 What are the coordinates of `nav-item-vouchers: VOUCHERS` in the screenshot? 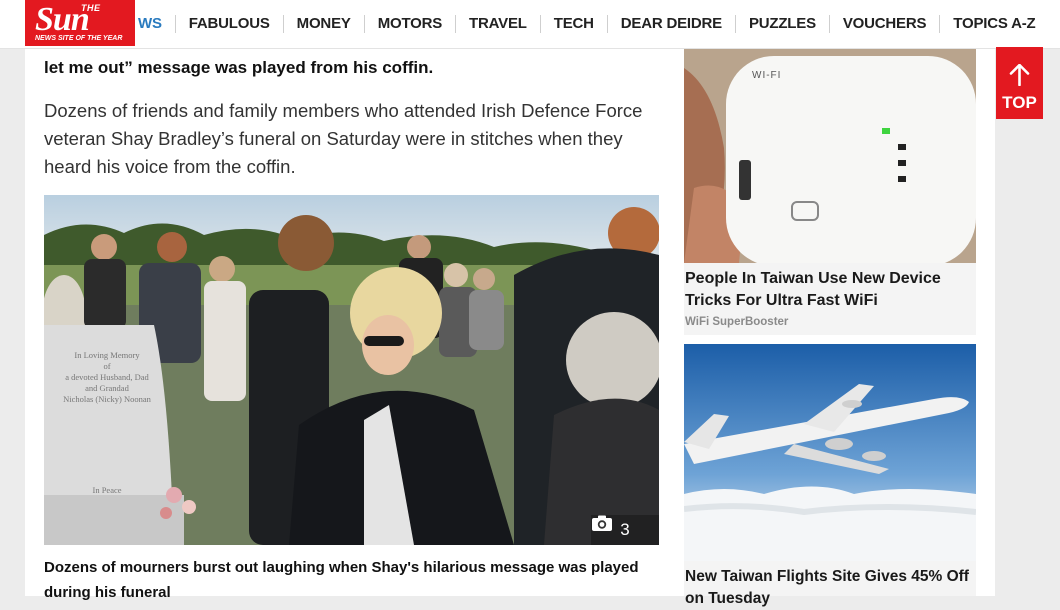 It's located at (883, 24).